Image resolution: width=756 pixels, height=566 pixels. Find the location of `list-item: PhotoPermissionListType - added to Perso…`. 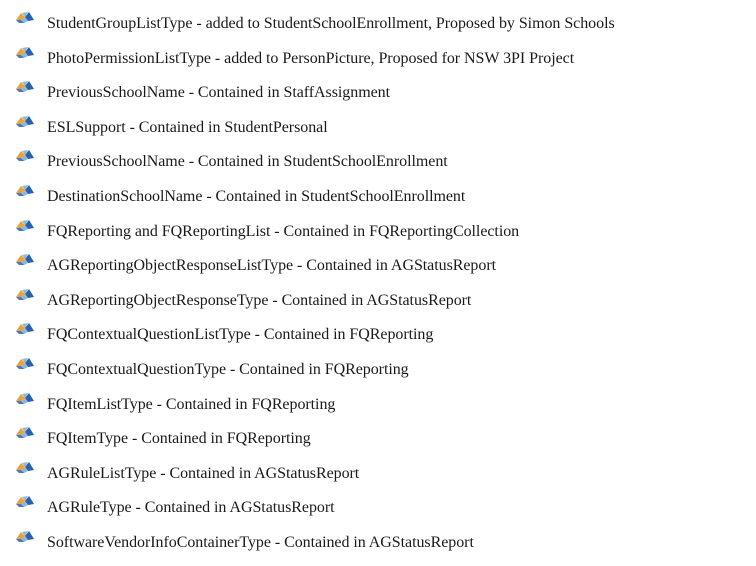

list-item: PhotoPermissionListType - added to Perso… is located at coordinates (378, 52).